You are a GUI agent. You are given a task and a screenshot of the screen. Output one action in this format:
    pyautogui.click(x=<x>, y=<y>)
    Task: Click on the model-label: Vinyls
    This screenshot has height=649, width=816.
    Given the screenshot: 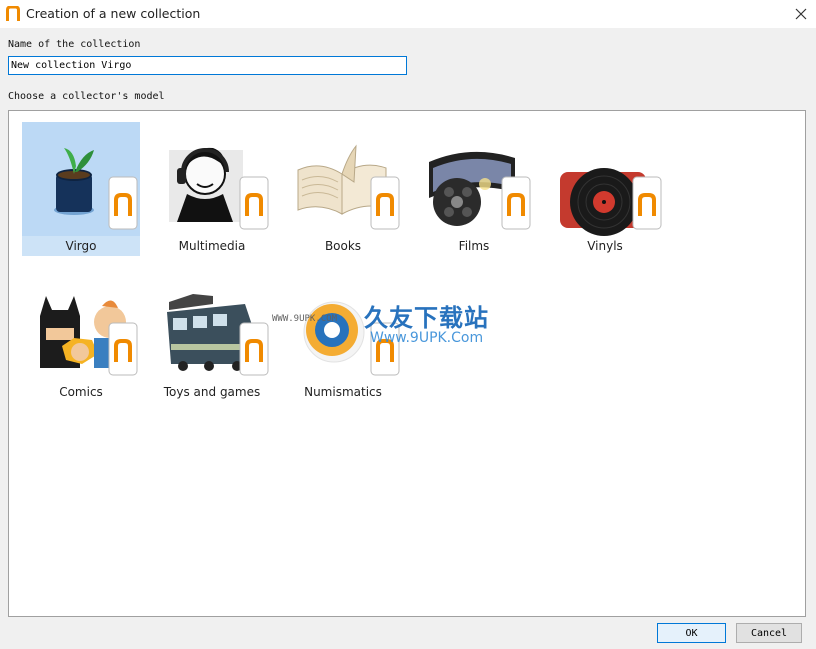 What is the action you would take?
    pyautogui.click(x=605, y=246)
    